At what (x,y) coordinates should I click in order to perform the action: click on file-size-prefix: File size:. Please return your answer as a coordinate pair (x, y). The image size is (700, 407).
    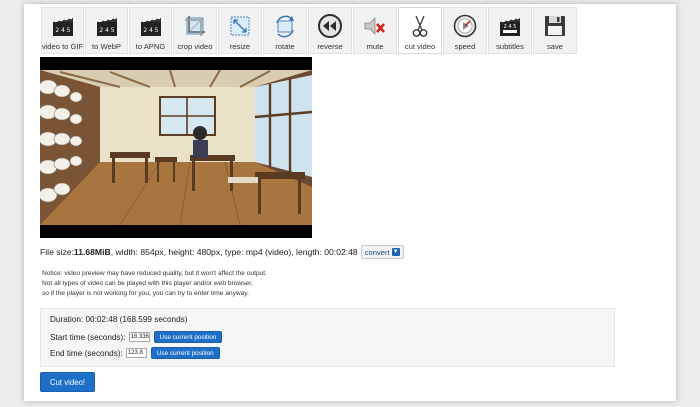
    Looking at the image, I should click on (57, 252).